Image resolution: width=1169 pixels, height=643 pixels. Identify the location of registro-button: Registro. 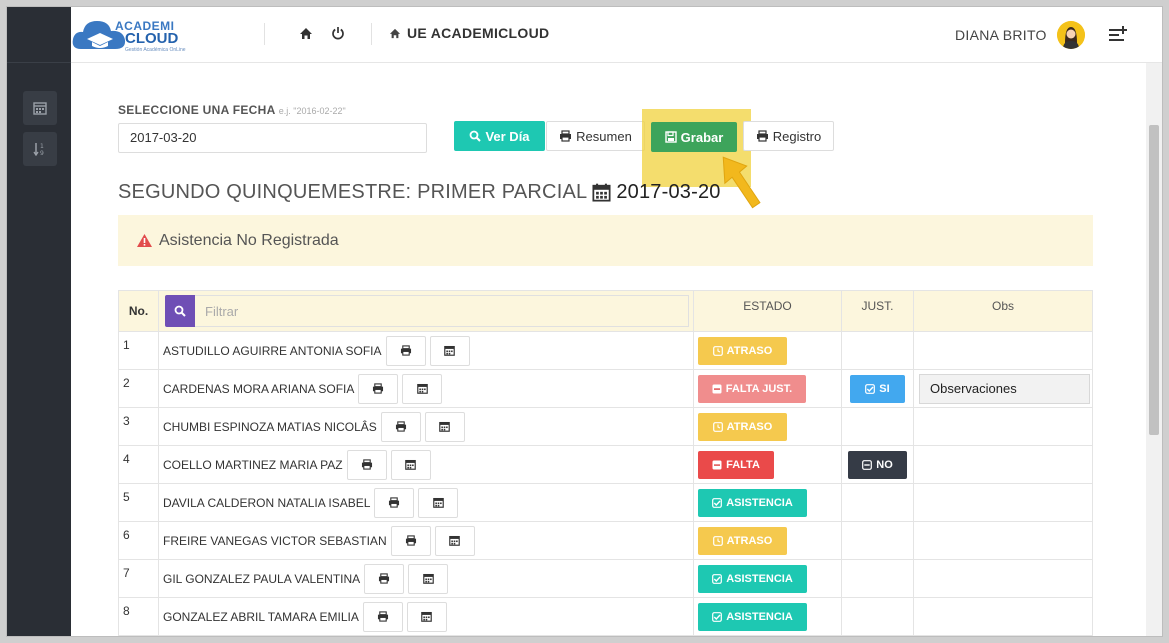
(788, 136).